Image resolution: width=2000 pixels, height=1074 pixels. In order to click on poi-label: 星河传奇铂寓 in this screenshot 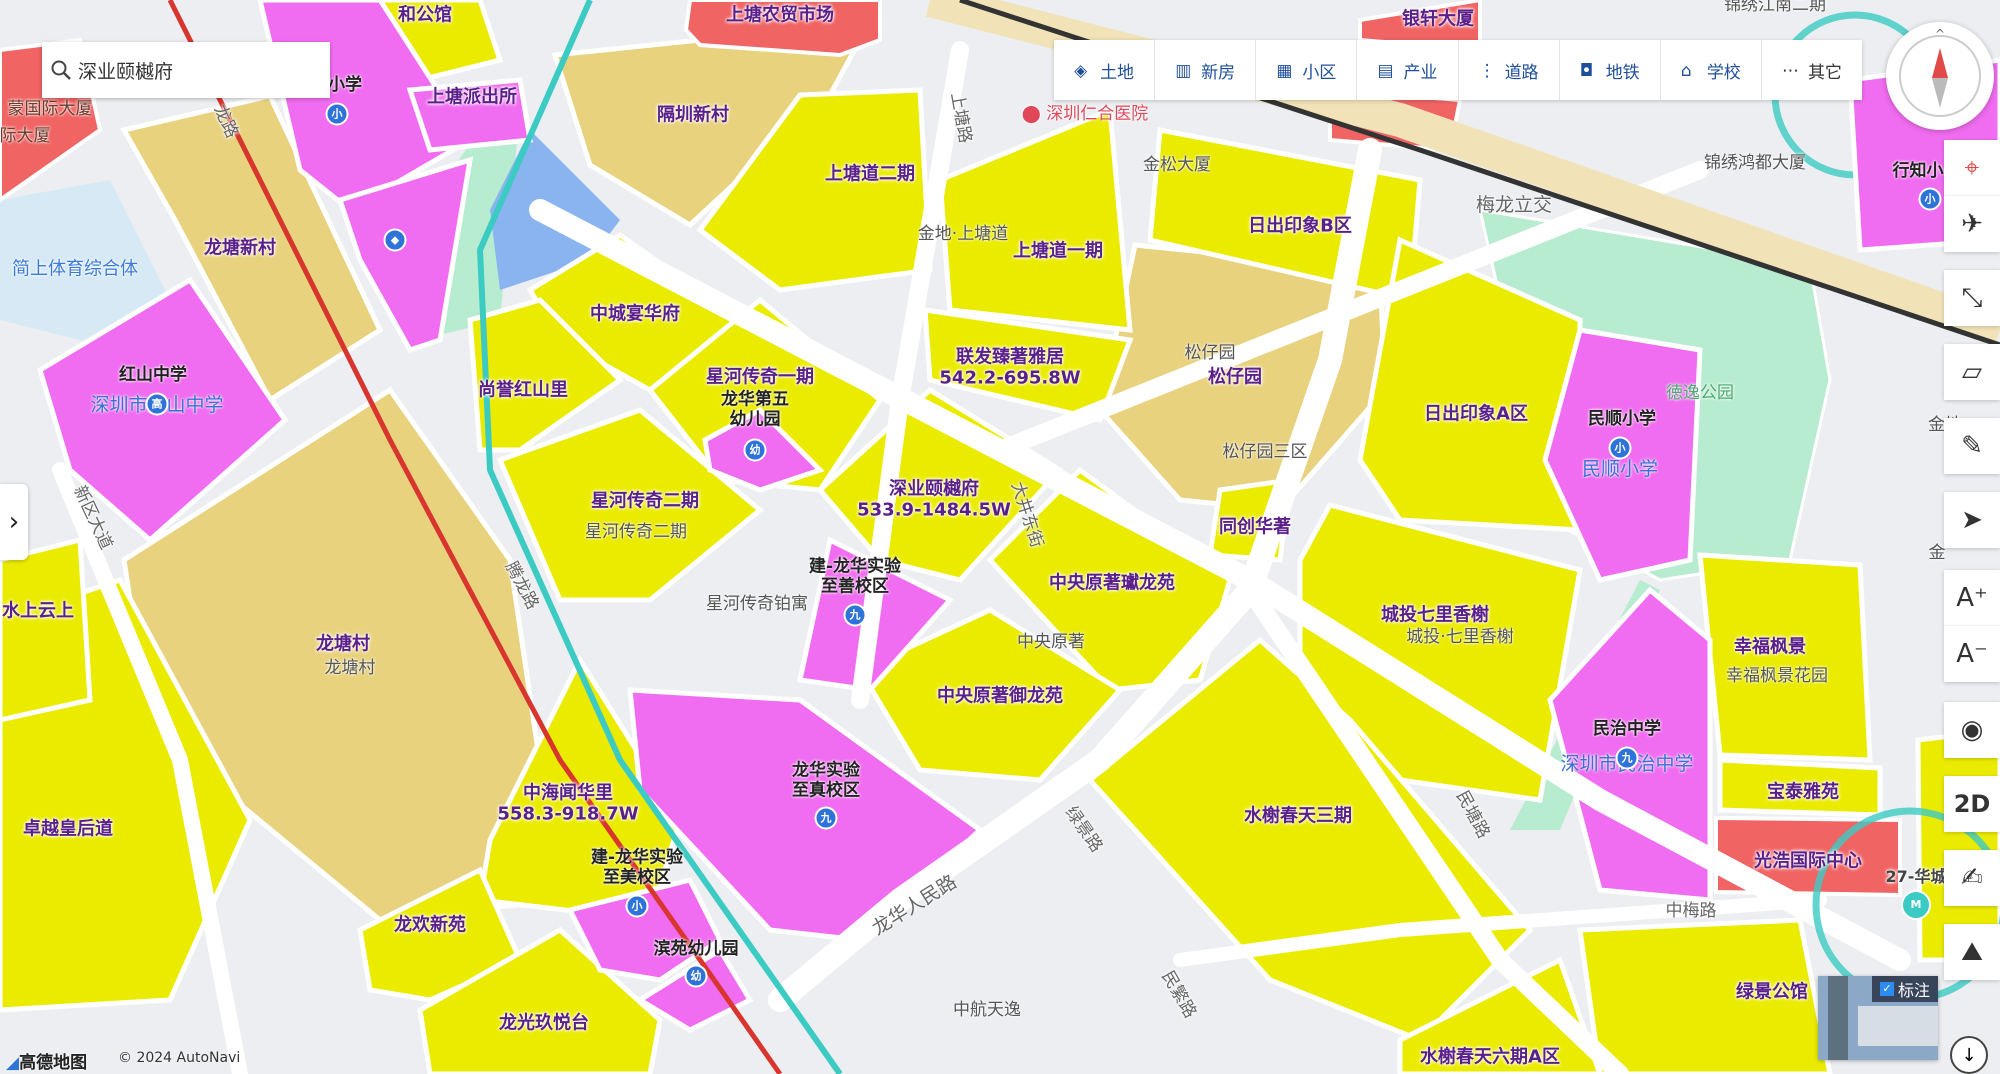, I will do `click(757, 605)`.